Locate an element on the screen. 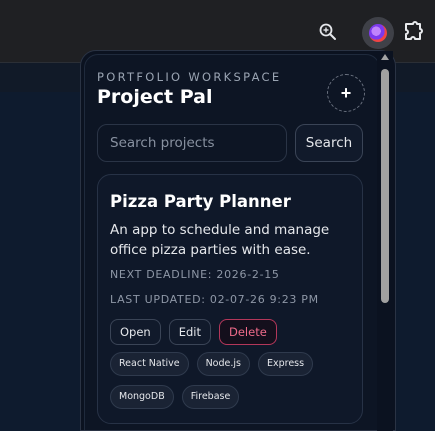 This screenshot has width=435, height=431. edit-button: Edit is located at coordinates (189, 332).